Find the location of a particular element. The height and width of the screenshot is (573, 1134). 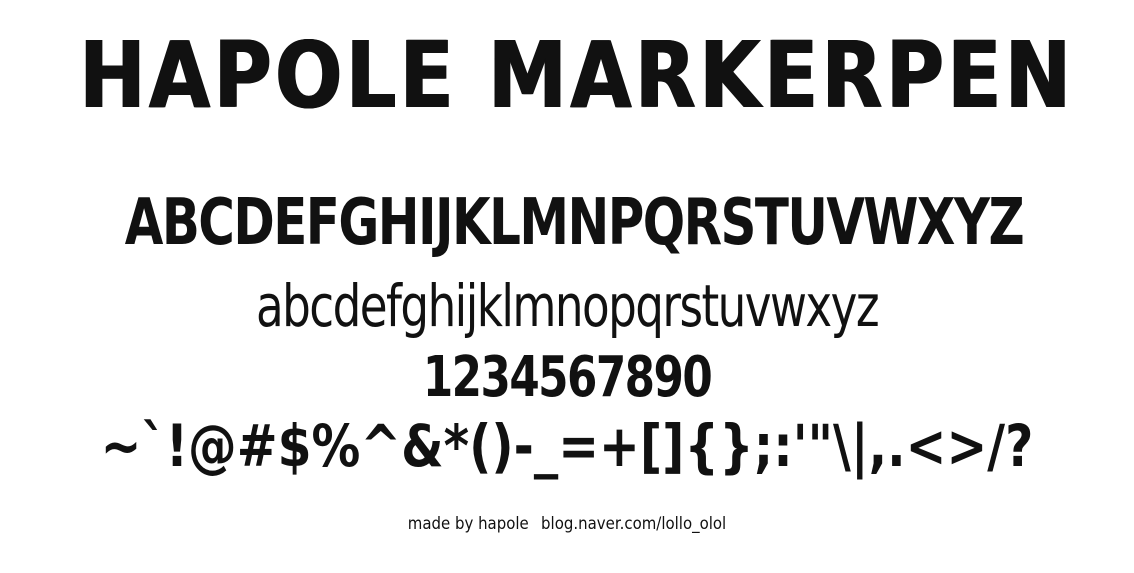

credit-author: made by hapole is located at coordinates (468, 524).